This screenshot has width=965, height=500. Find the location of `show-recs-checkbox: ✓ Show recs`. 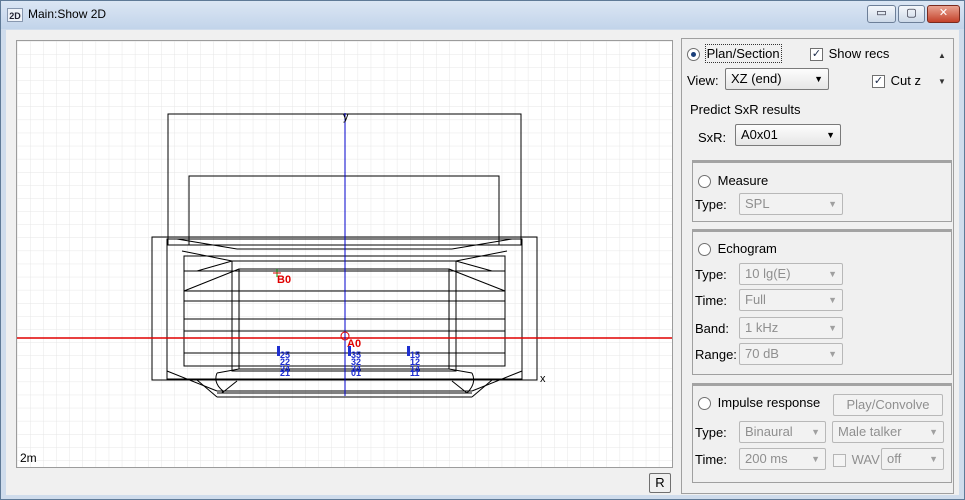

show-recs-checkbox: ✓ Show recs is located at coordinates (850, 54).